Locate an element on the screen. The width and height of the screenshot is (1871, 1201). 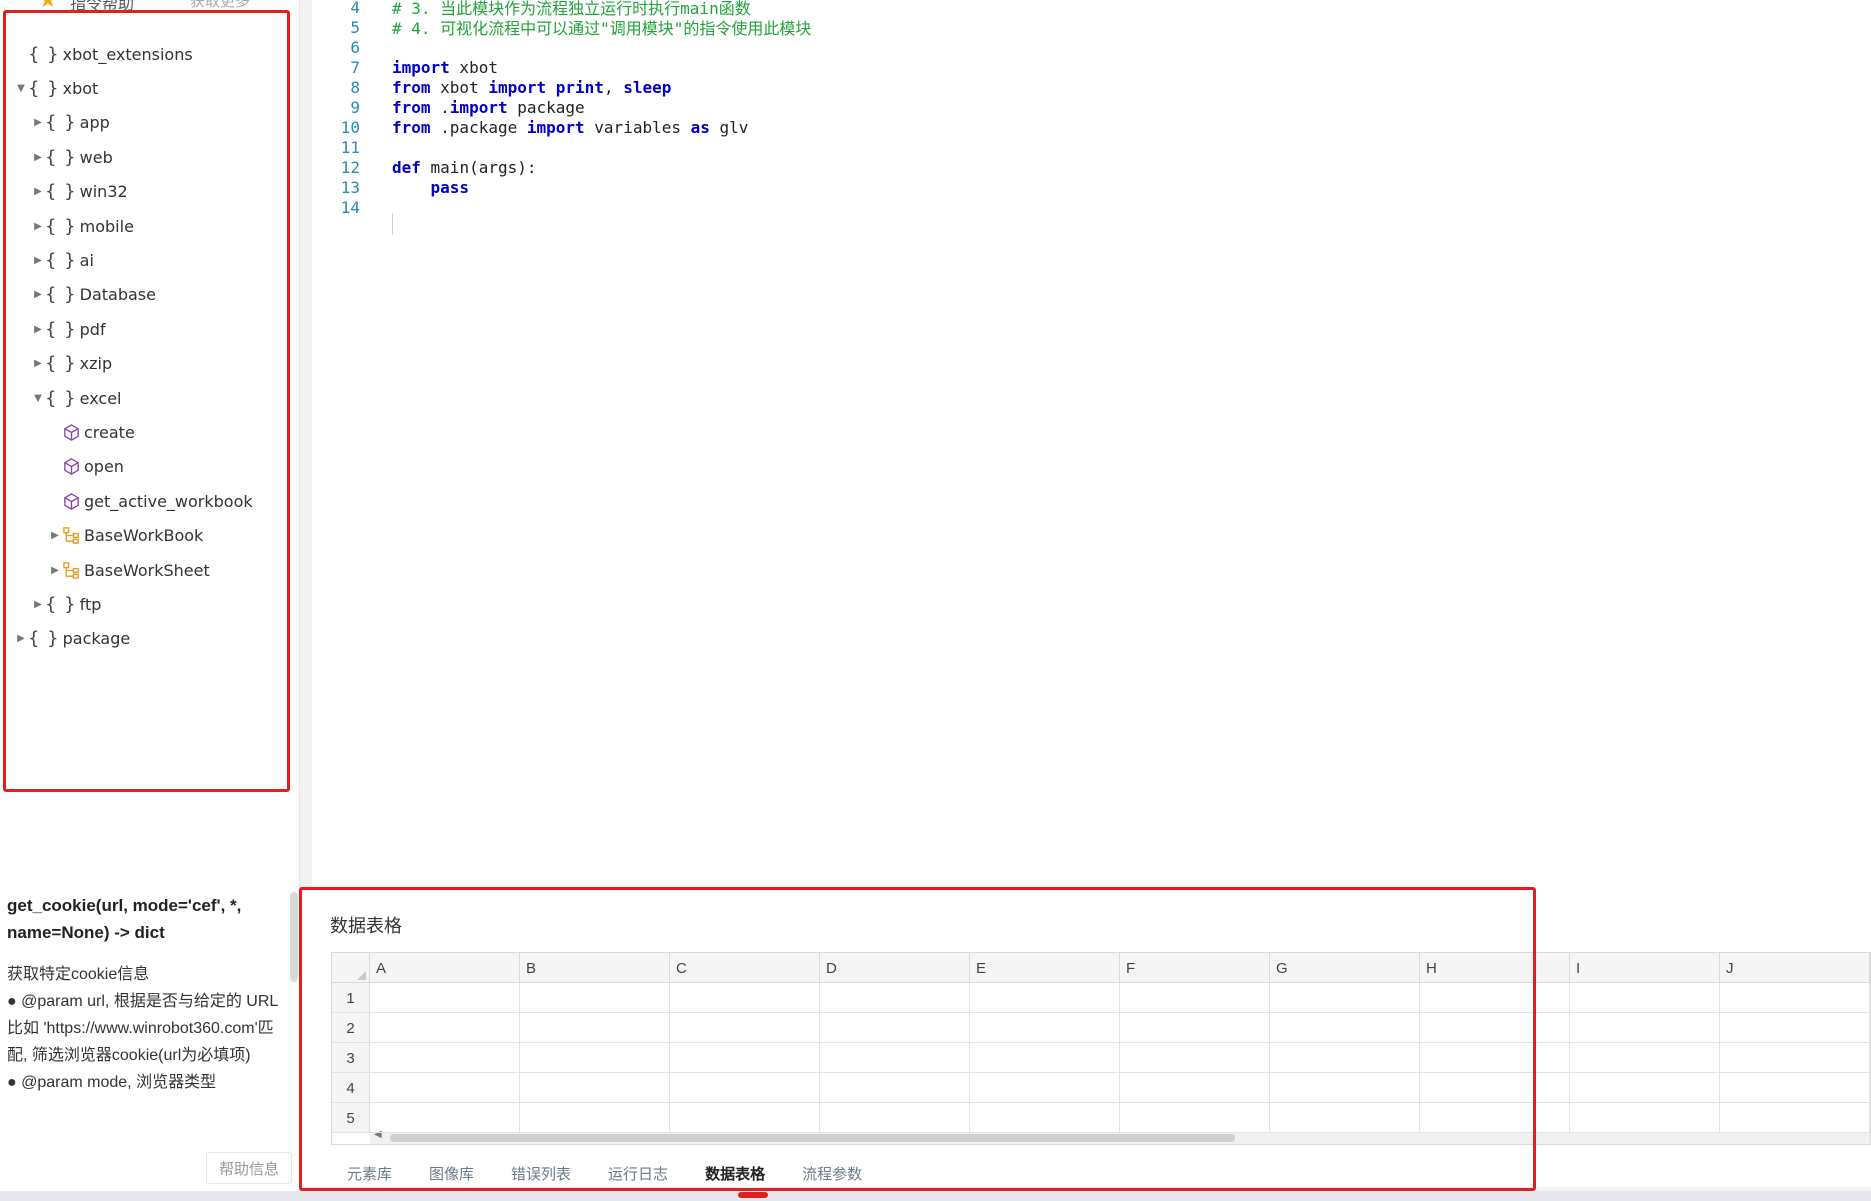
tree-item: ▶{ } pdf is located at coordinates (68, 329).